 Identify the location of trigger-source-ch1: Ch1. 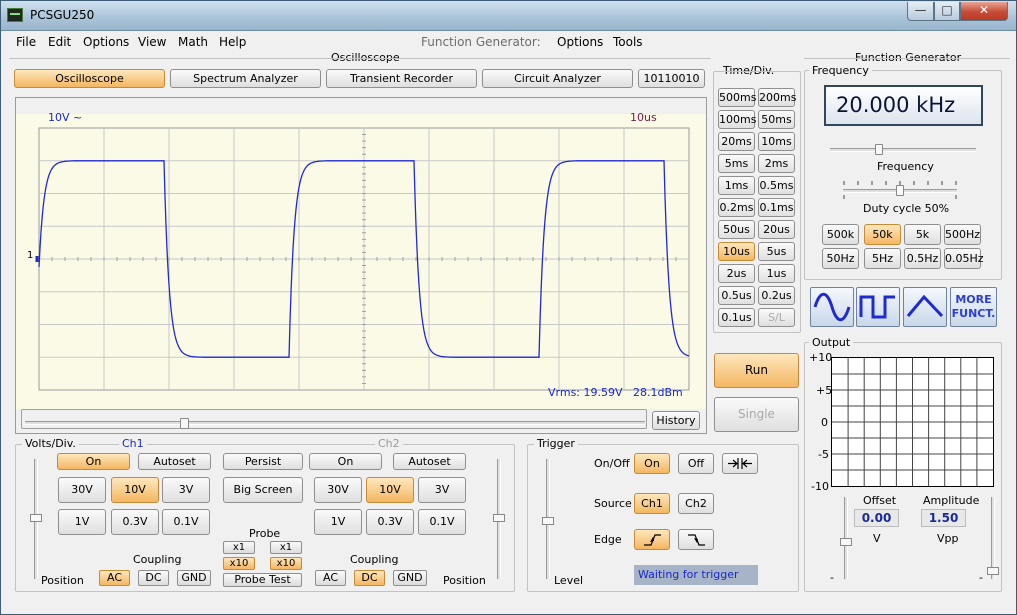
(652, 503).